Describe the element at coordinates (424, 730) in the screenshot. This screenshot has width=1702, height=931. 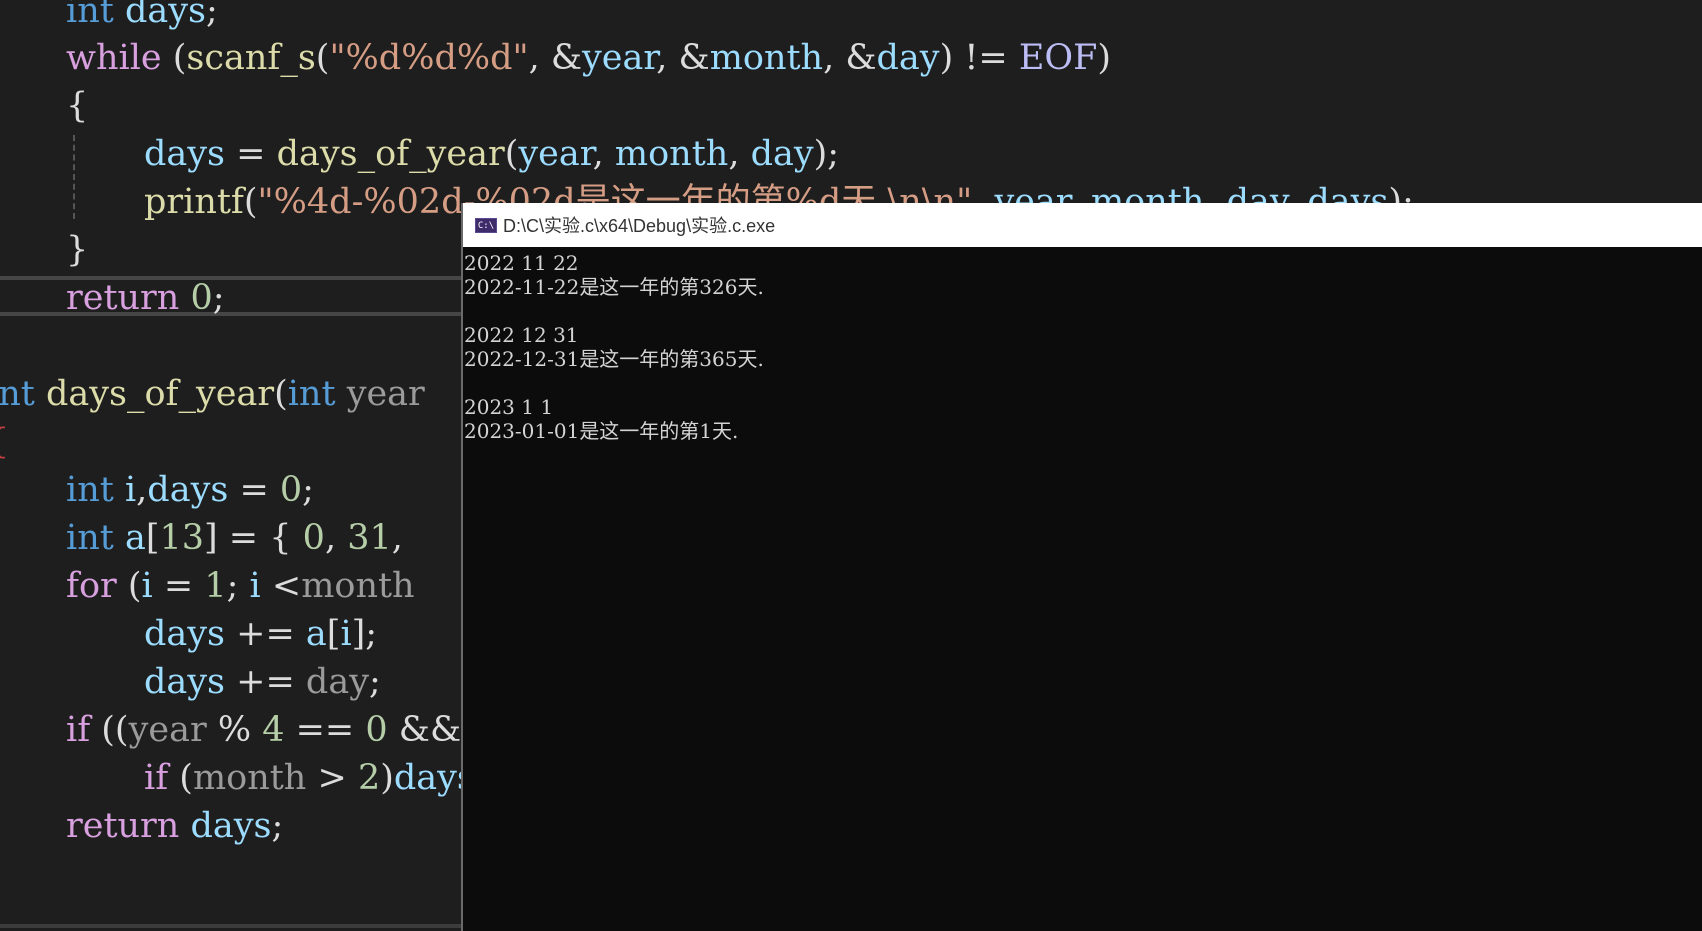
I see `code-token: &&` at that location.